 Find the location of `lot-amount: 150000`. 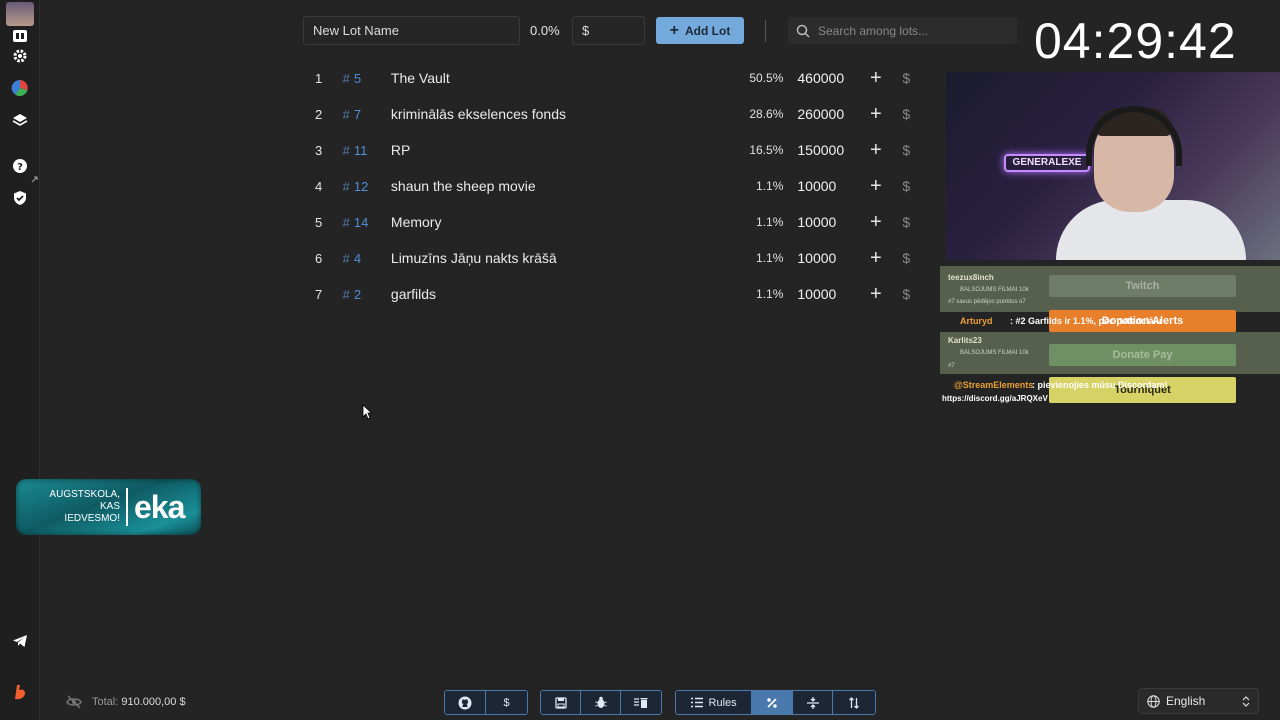

lot-amount: 150000 is located at coordinates (822, 150).